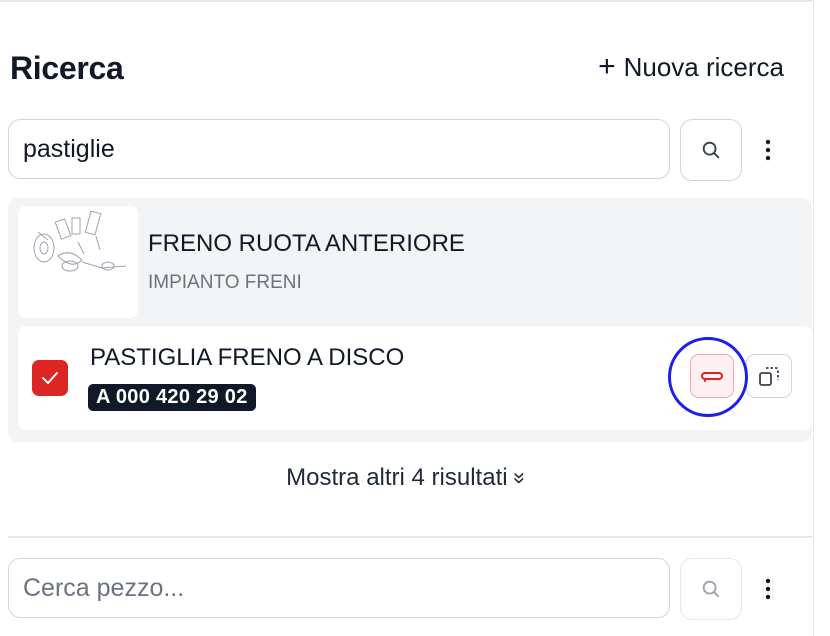  Describe the element at coordinates (410, 537) in the screenshot. I see `section-divider` at that location.